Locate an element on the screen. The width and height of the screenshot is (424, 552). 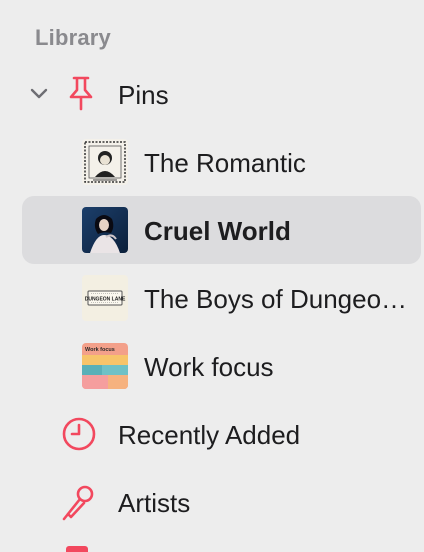
pinned-item-the-boys-of-dungeon-lane: DUNGEON LANE The Boys of Dungeon Lane is located at coordinates (221, 298).